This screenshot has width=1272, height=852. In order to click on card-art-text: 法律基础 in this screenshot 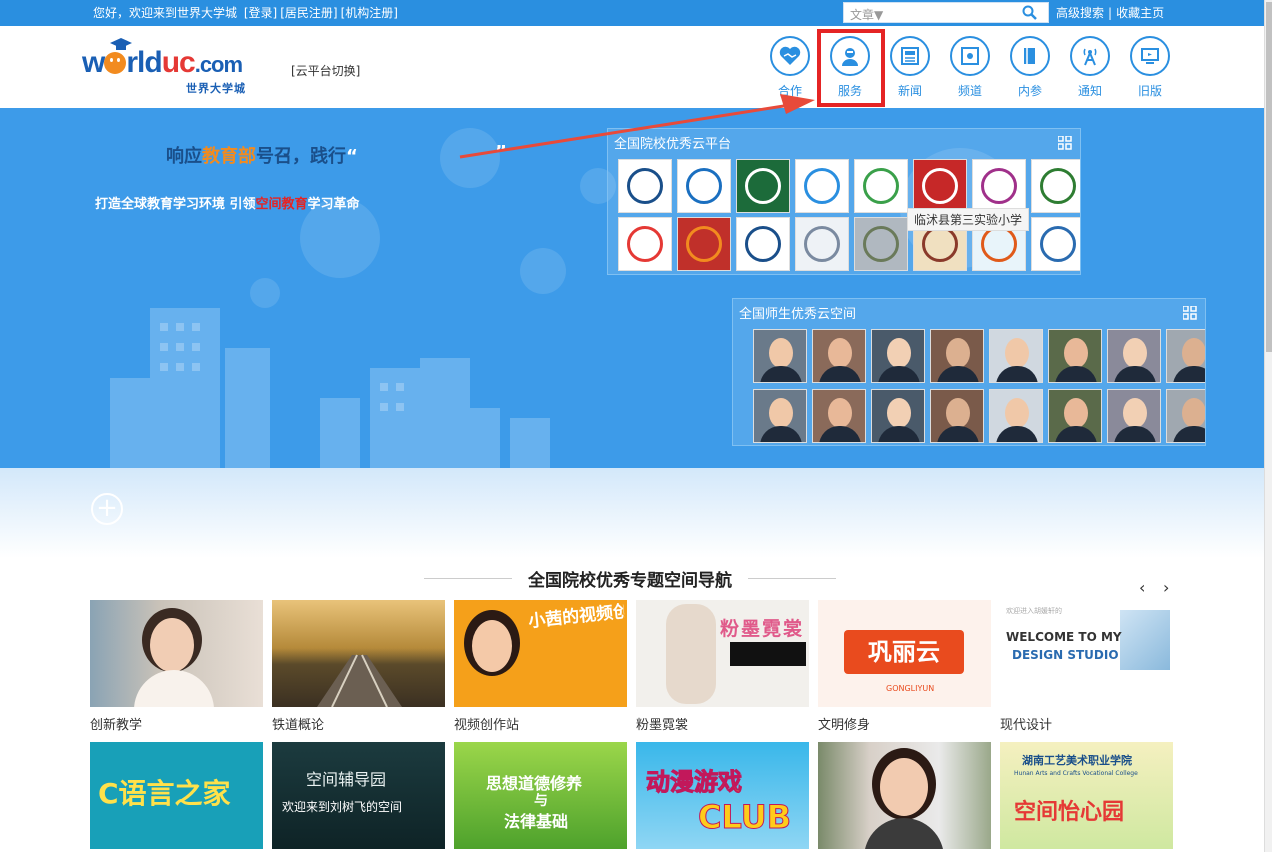, I will do `click(536, 821)`.